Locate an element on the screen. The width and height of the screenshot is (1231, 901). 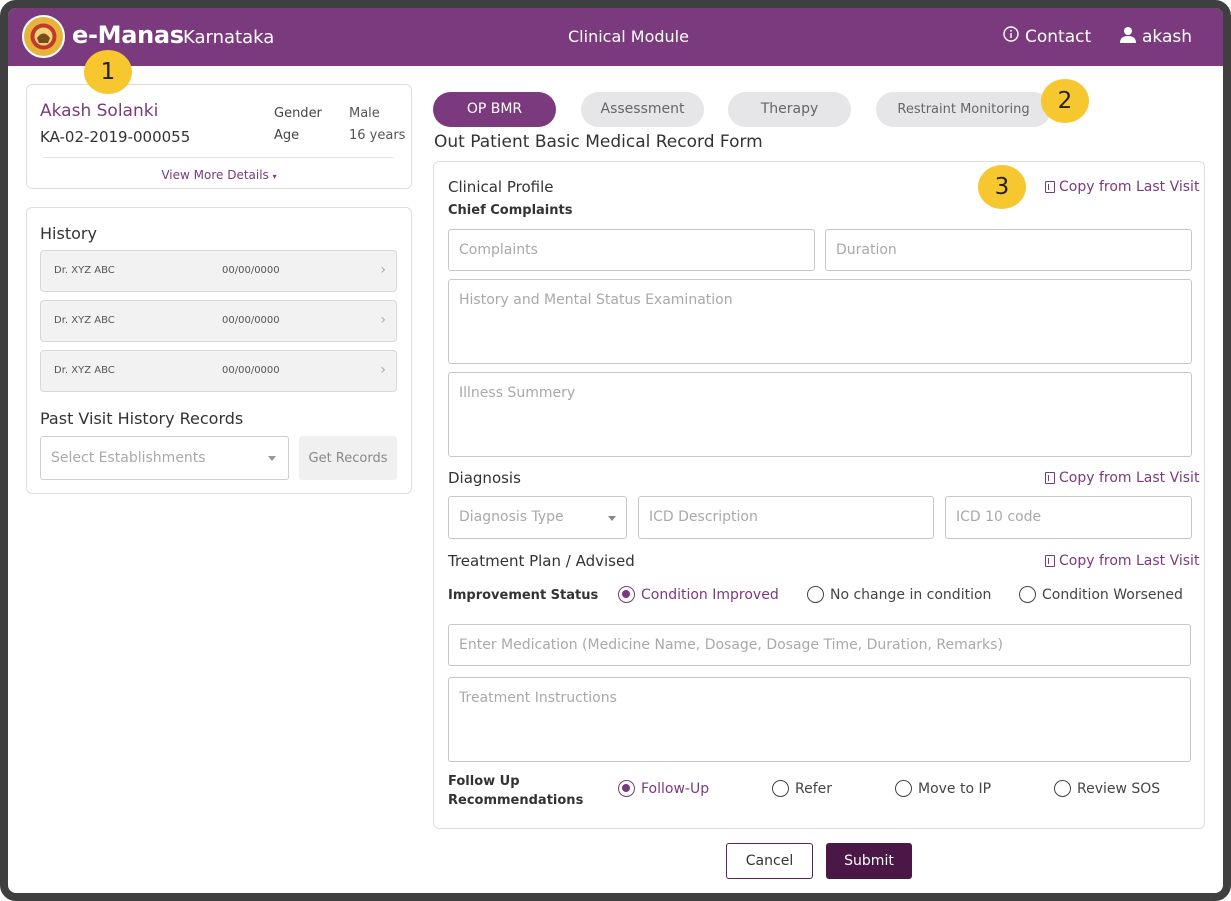
treatment-instructions-textarea: Treatment Instructions is located at coordinates (819, 719).